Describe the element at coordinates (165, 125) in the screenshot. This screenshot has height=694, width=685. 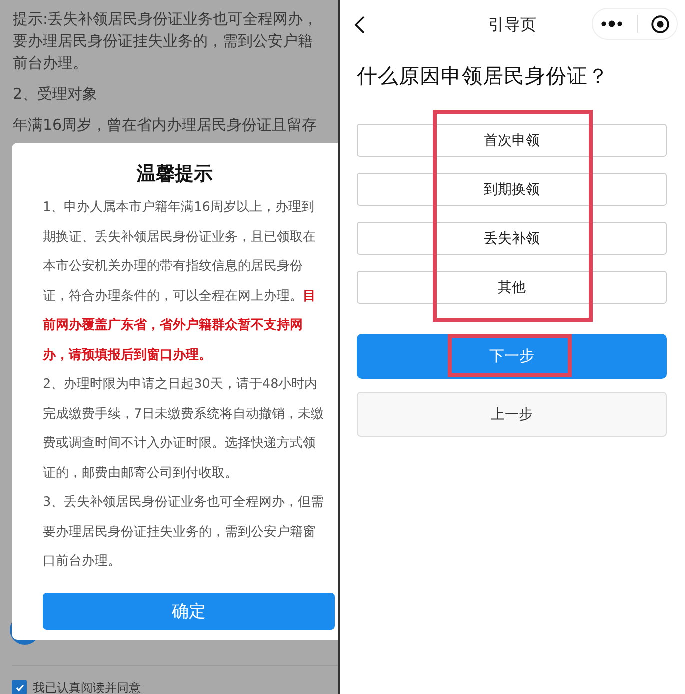
I see `page-text: 年满16周岁，曾在省内办理居民身份证且留存` at that location.